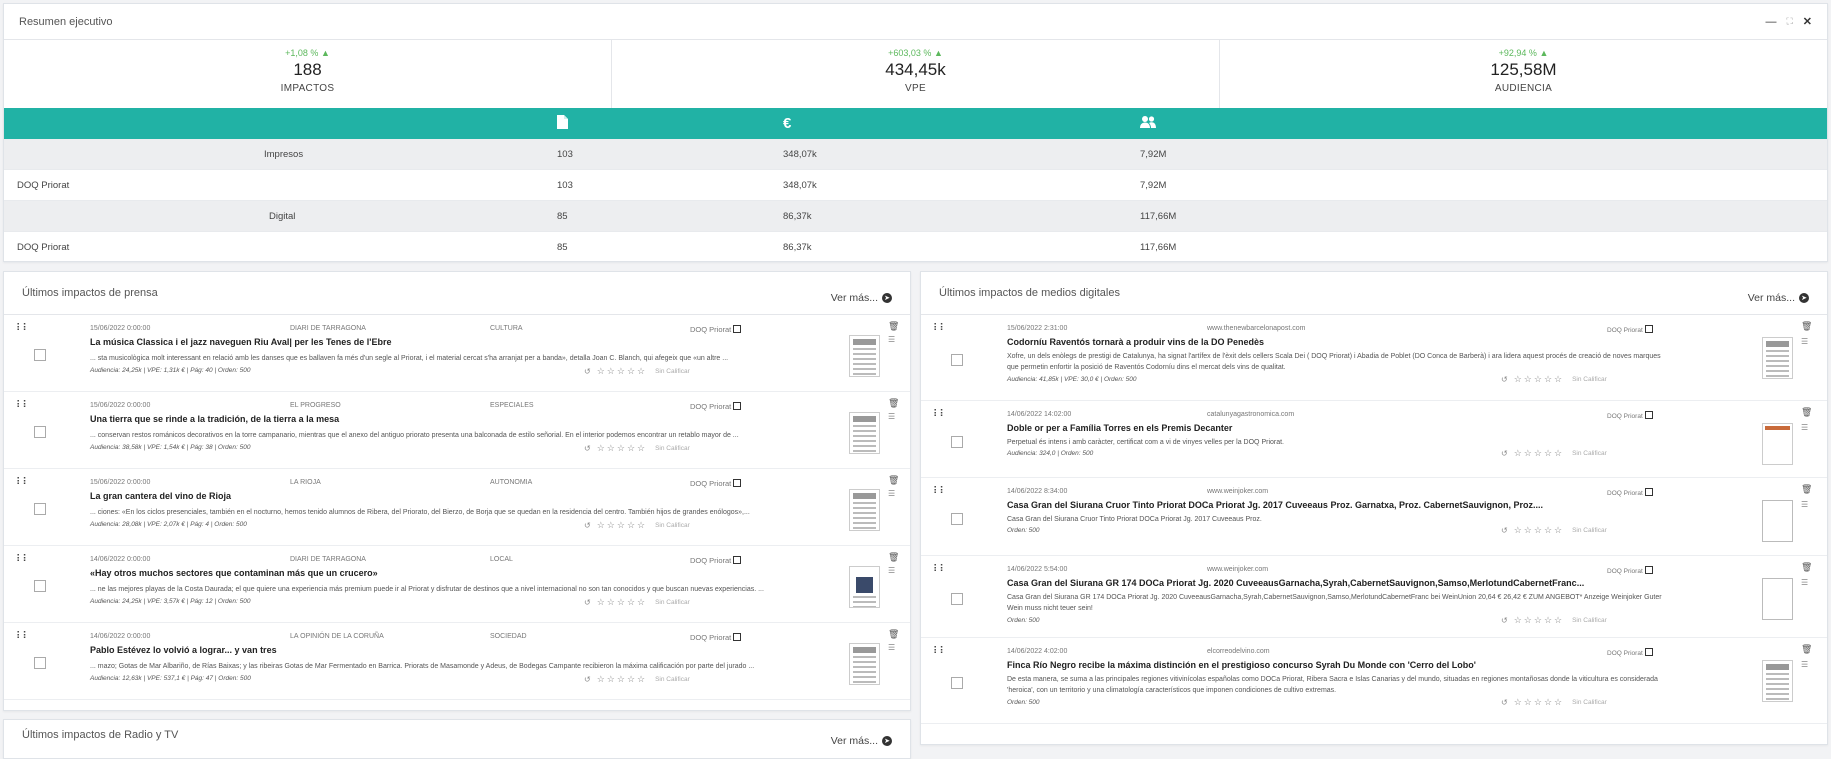 The width and height of the screenshot is (1831, 759). Describe the element at coordinates (915, 154) in the screenshot. I see `summary-row-impresos: Impresos 103 348,07k 7,92M` at that location.